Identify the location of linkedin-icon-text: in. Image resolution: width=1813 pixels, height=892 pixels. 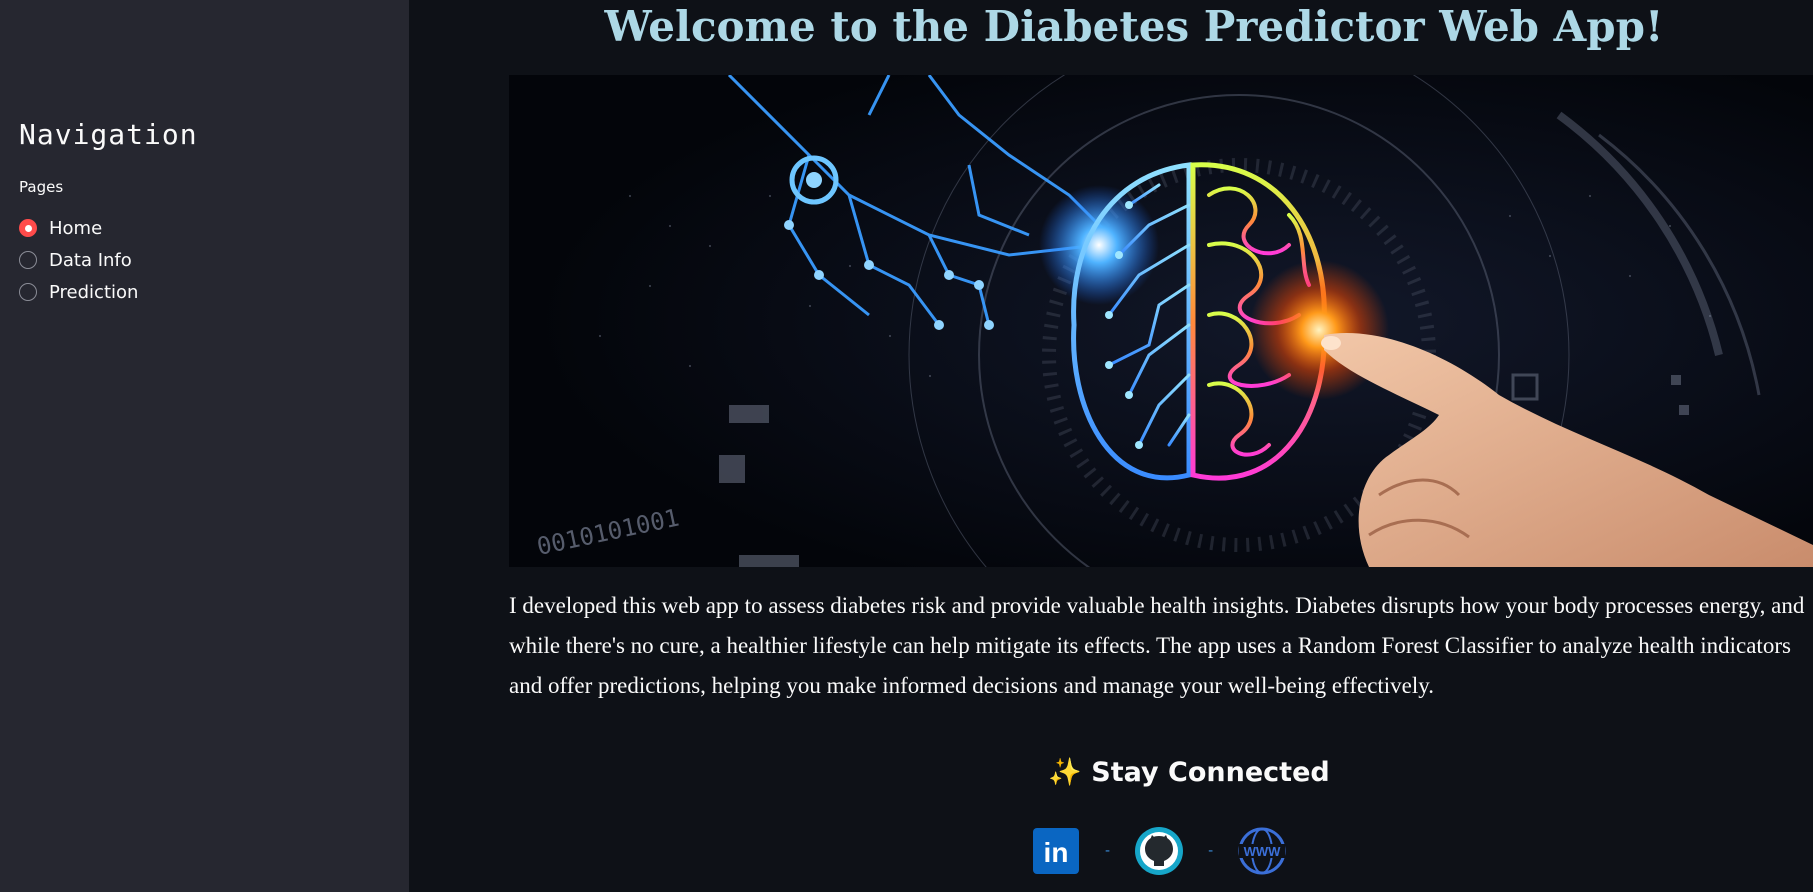
(1056, 852).